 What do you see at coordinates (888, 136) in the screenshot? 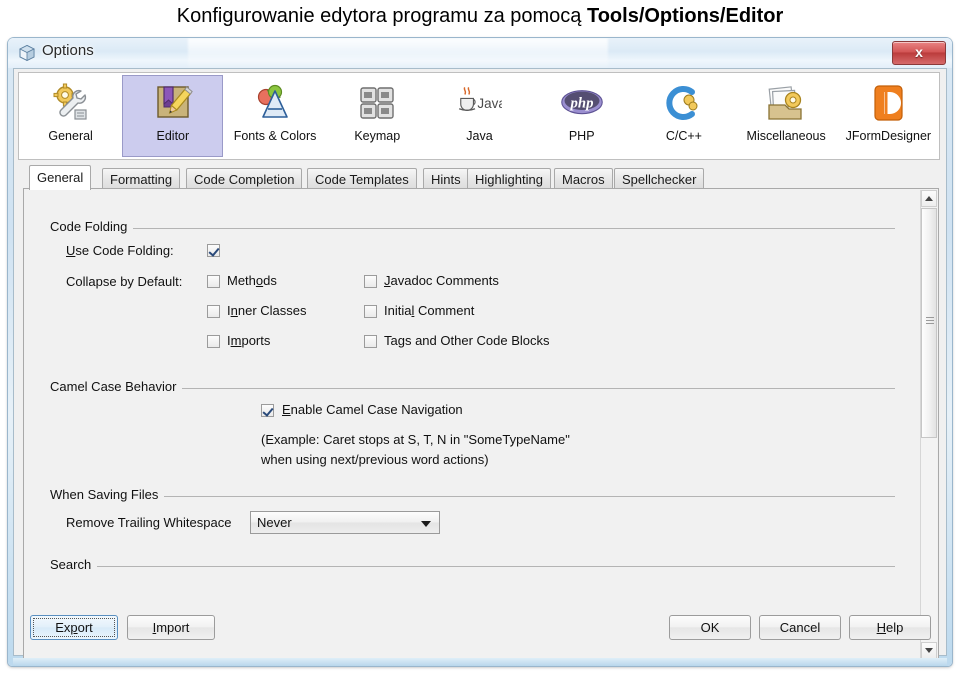
I see `category-label: JFormDesigner` at bounding box center [888, 136].